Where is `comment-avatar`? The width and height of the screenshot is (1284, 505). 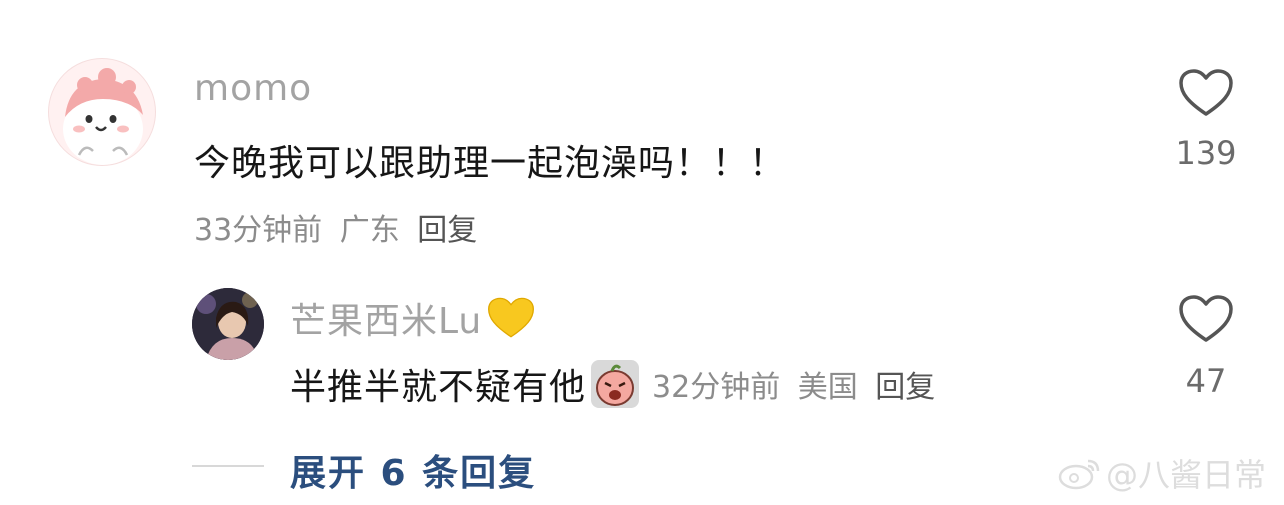
comment-avatar is located at coordinates (102, 112).